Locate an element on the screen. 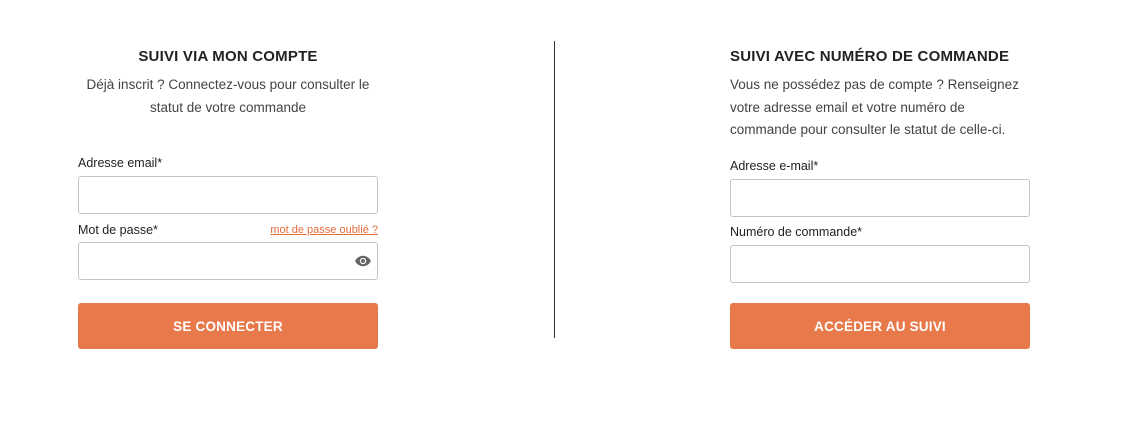 The height and width of the screenshot is (423, 1127). order-number-label: Numéro de commande* is located at coordinates (796, 232).